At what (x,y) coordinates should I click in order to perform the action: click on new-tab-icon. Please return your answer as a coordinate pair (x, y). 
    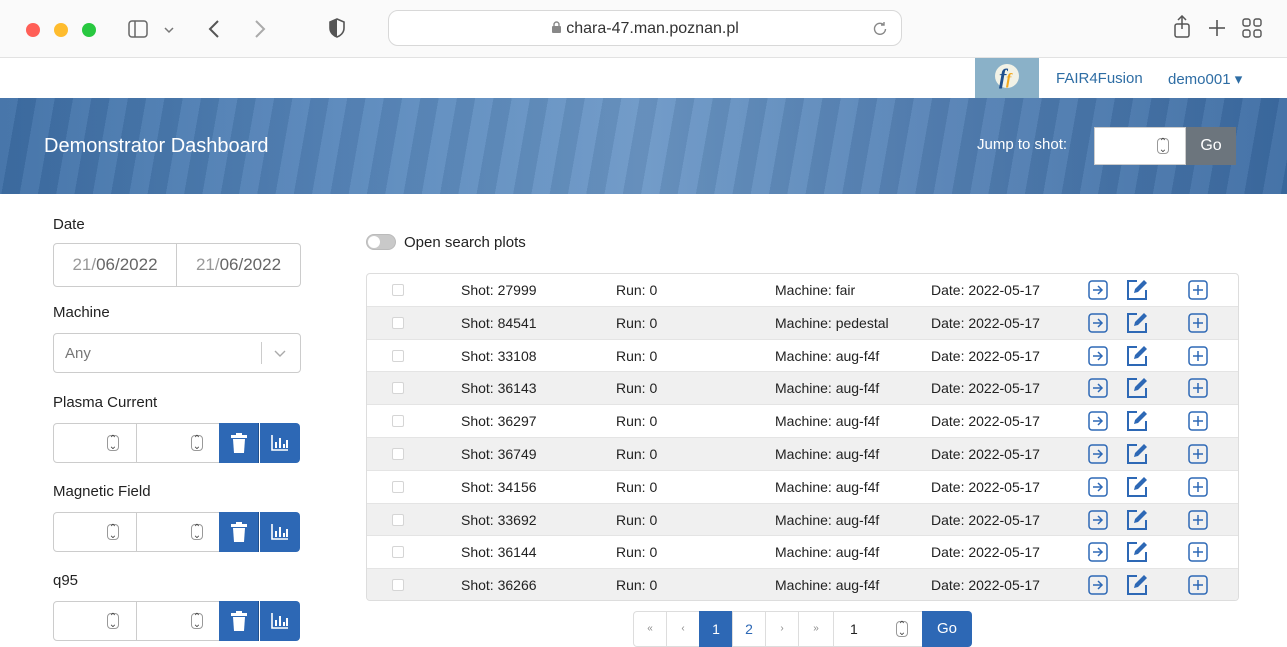
    Looking at the image, I should click on (1217, 28).